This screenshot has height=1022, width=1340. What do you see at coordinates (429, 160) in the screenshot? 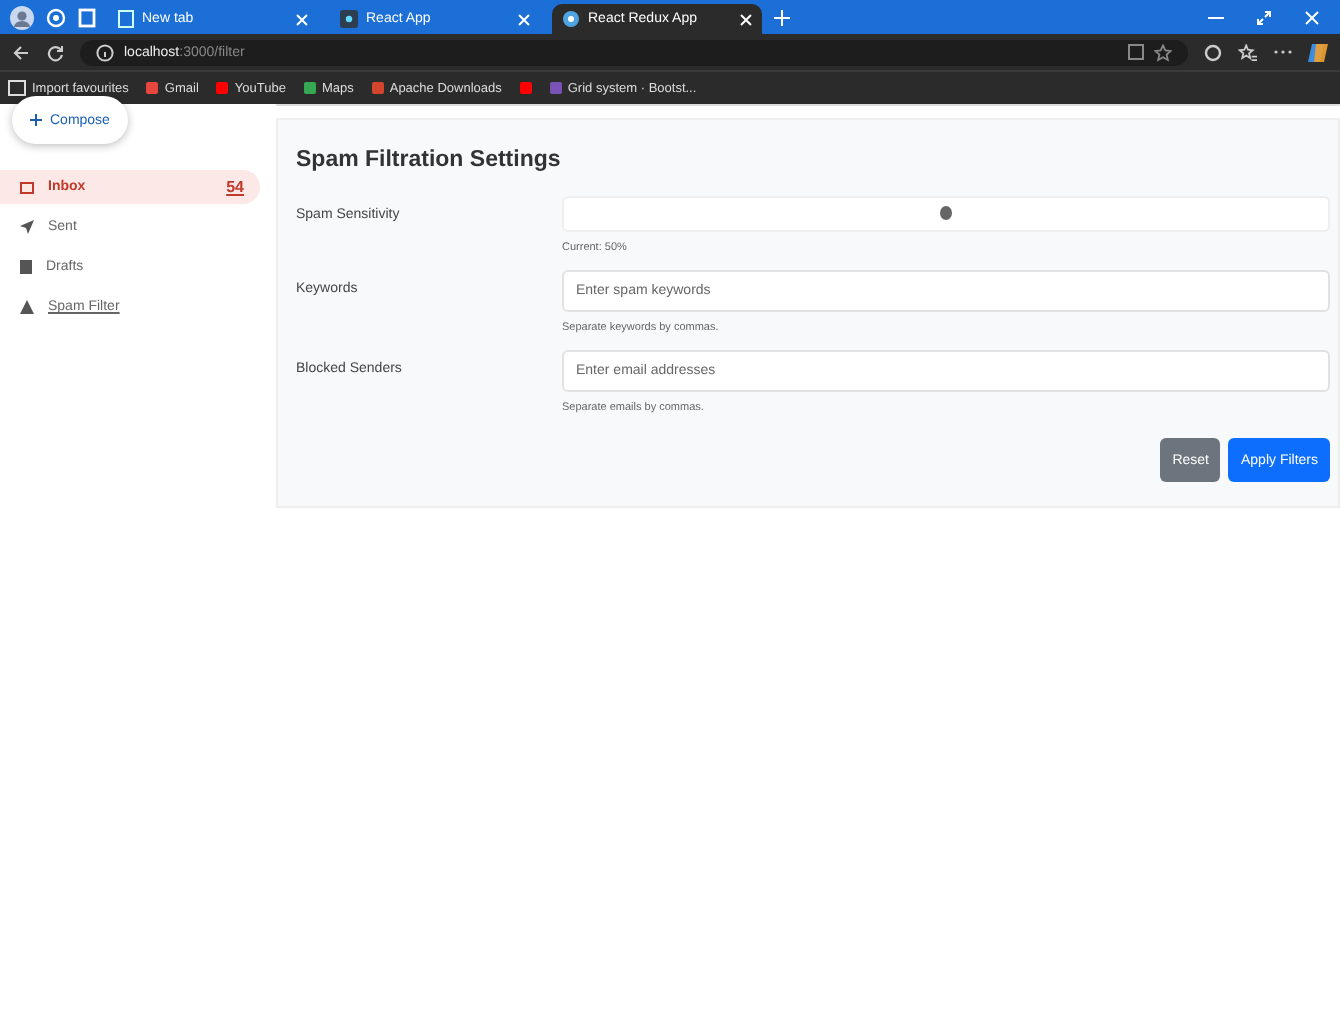
I see `settings-title: Spam Filtration Settings` at bounding box center [429, 160].